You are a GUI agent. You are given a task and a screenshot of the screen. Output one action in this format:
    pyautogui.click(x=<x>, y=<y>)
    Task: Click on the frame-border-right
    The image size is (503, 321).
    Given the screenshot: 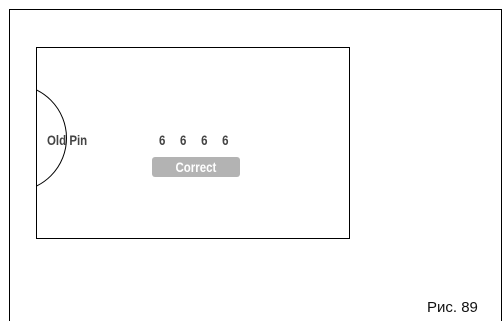 What is the action you would take?
    pyautogui.click(x=501, y=165)
    